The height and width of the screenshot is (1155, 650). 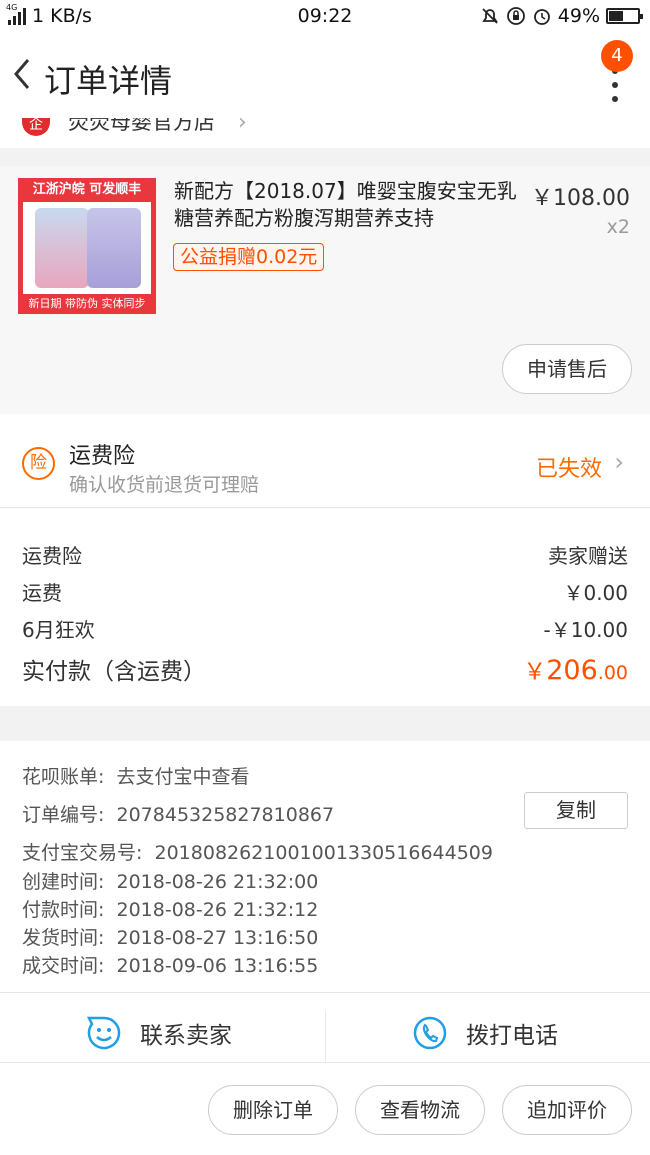 What do you see at coordinates (515, 16) in the screenshot?
I see `lock-rotation-icon` at bounding box center [515, 16].